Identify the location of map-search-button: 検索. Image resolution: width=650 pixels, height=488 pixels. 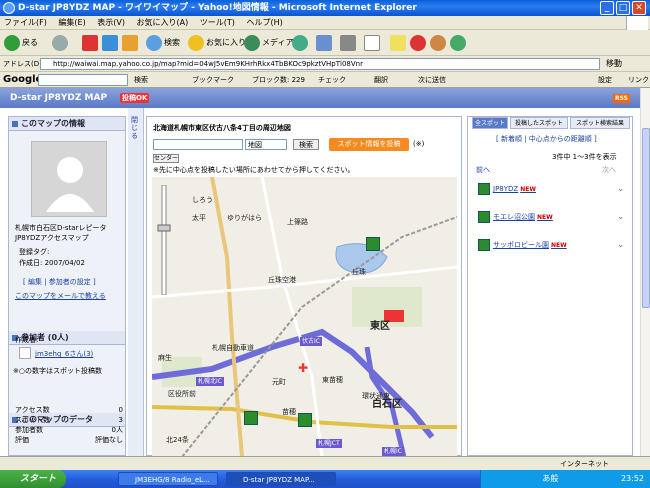
(306, 144).